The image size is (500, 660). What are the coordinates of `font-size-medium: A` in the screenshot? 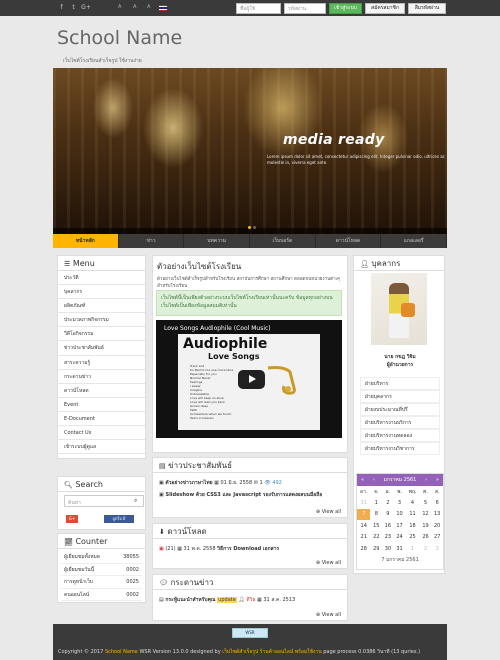 It's located at (134, 7).